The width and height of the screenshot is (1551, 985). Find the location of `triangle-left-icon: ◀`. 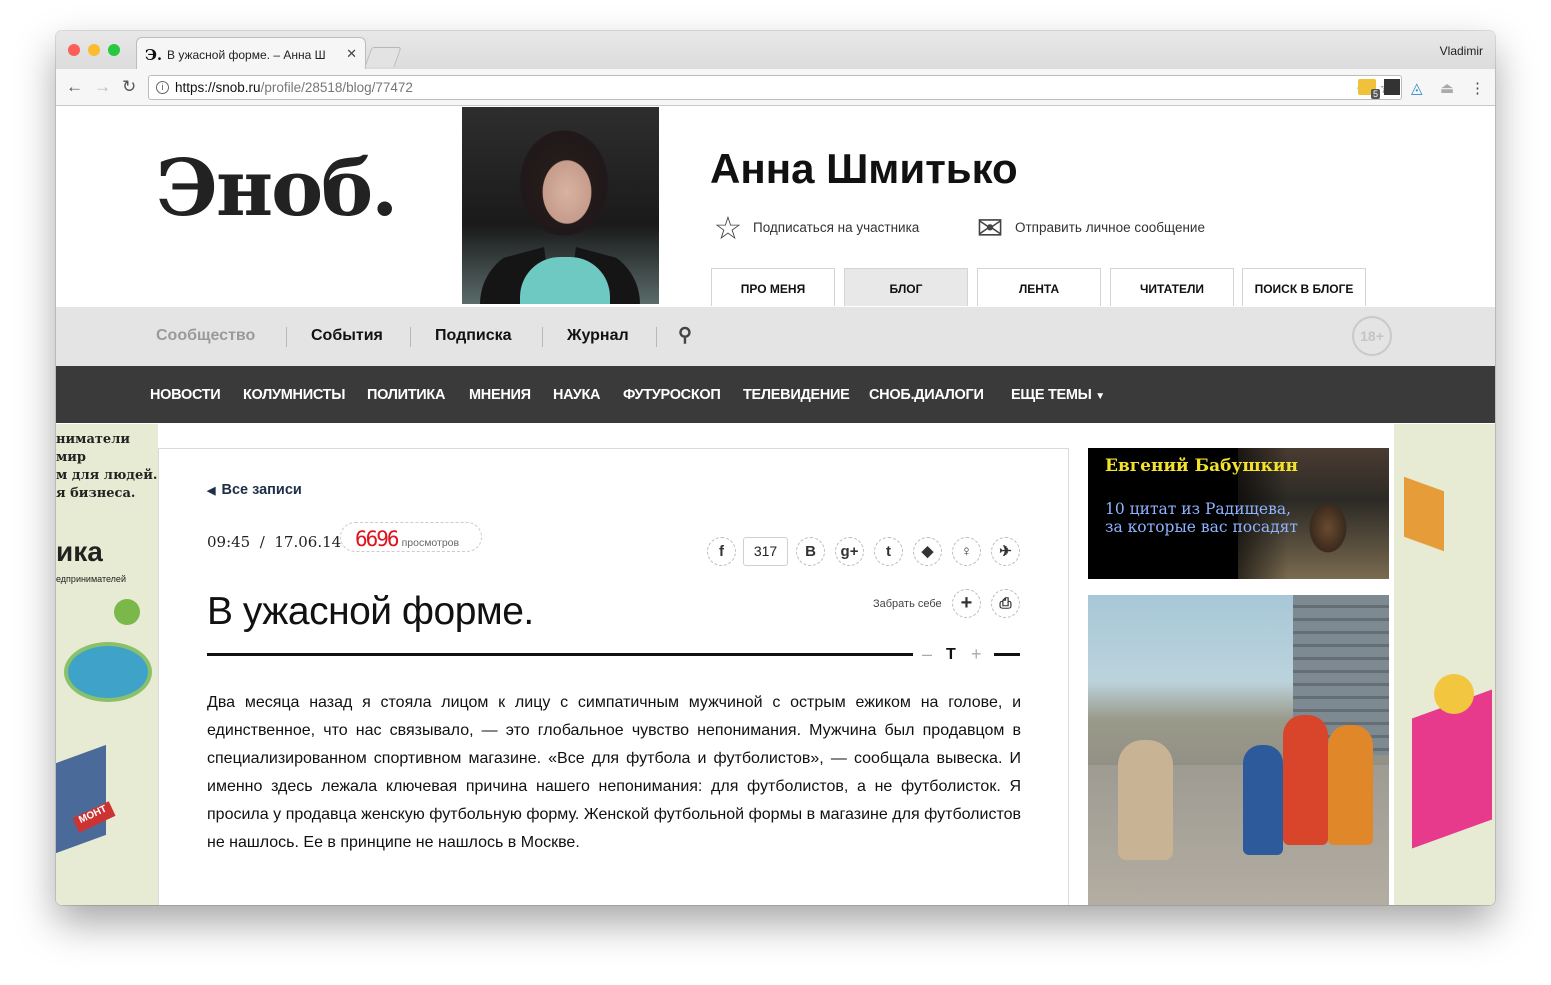

triangle-left-icon: ◀ is located at coordinates (211, 491).